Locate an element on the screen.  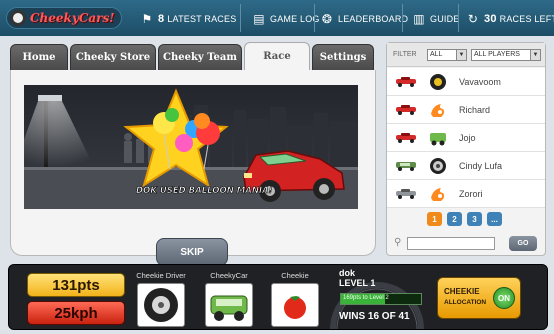
player-name-label: dok is located at coordinates (347, 273).